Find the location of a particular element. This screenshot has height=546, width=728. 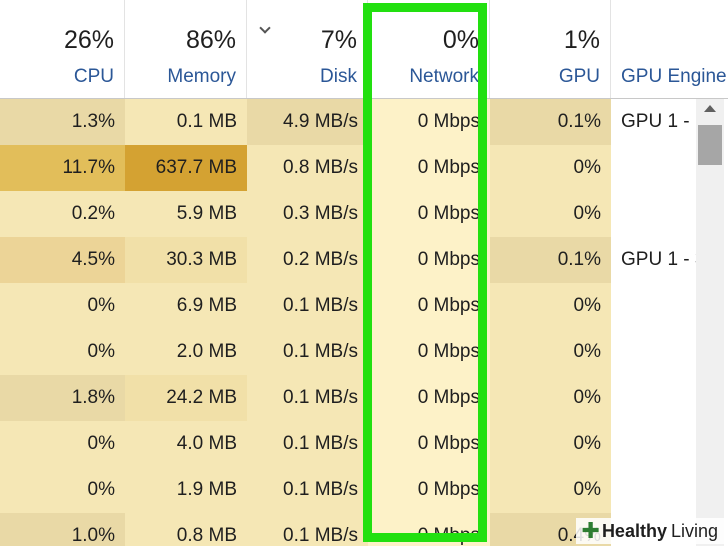

cell-memory: 30.3 MB is located at coordinates (186, 260).